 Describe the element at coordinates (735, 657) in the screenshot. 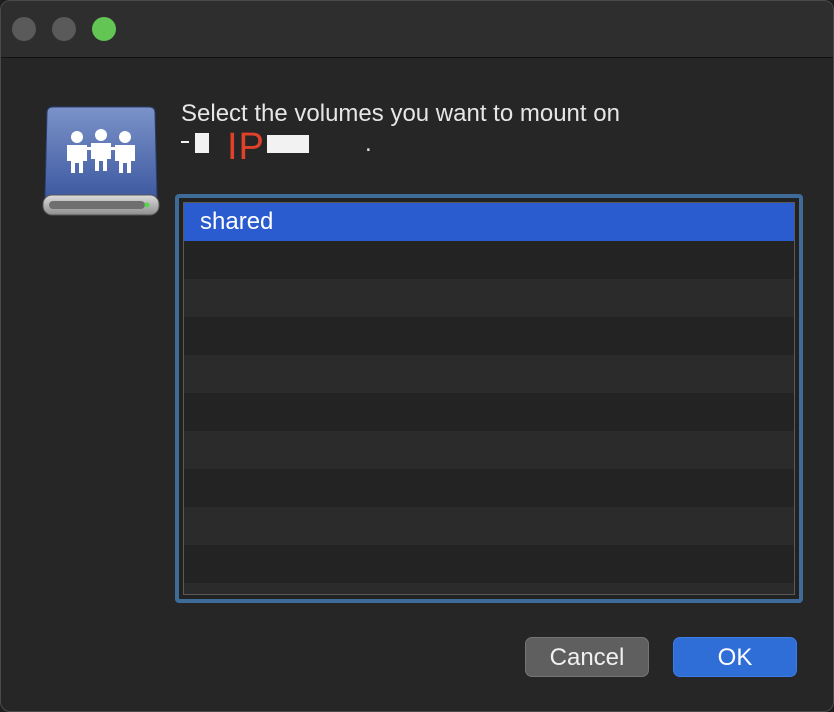

I see `ok-button: OK` at that location.